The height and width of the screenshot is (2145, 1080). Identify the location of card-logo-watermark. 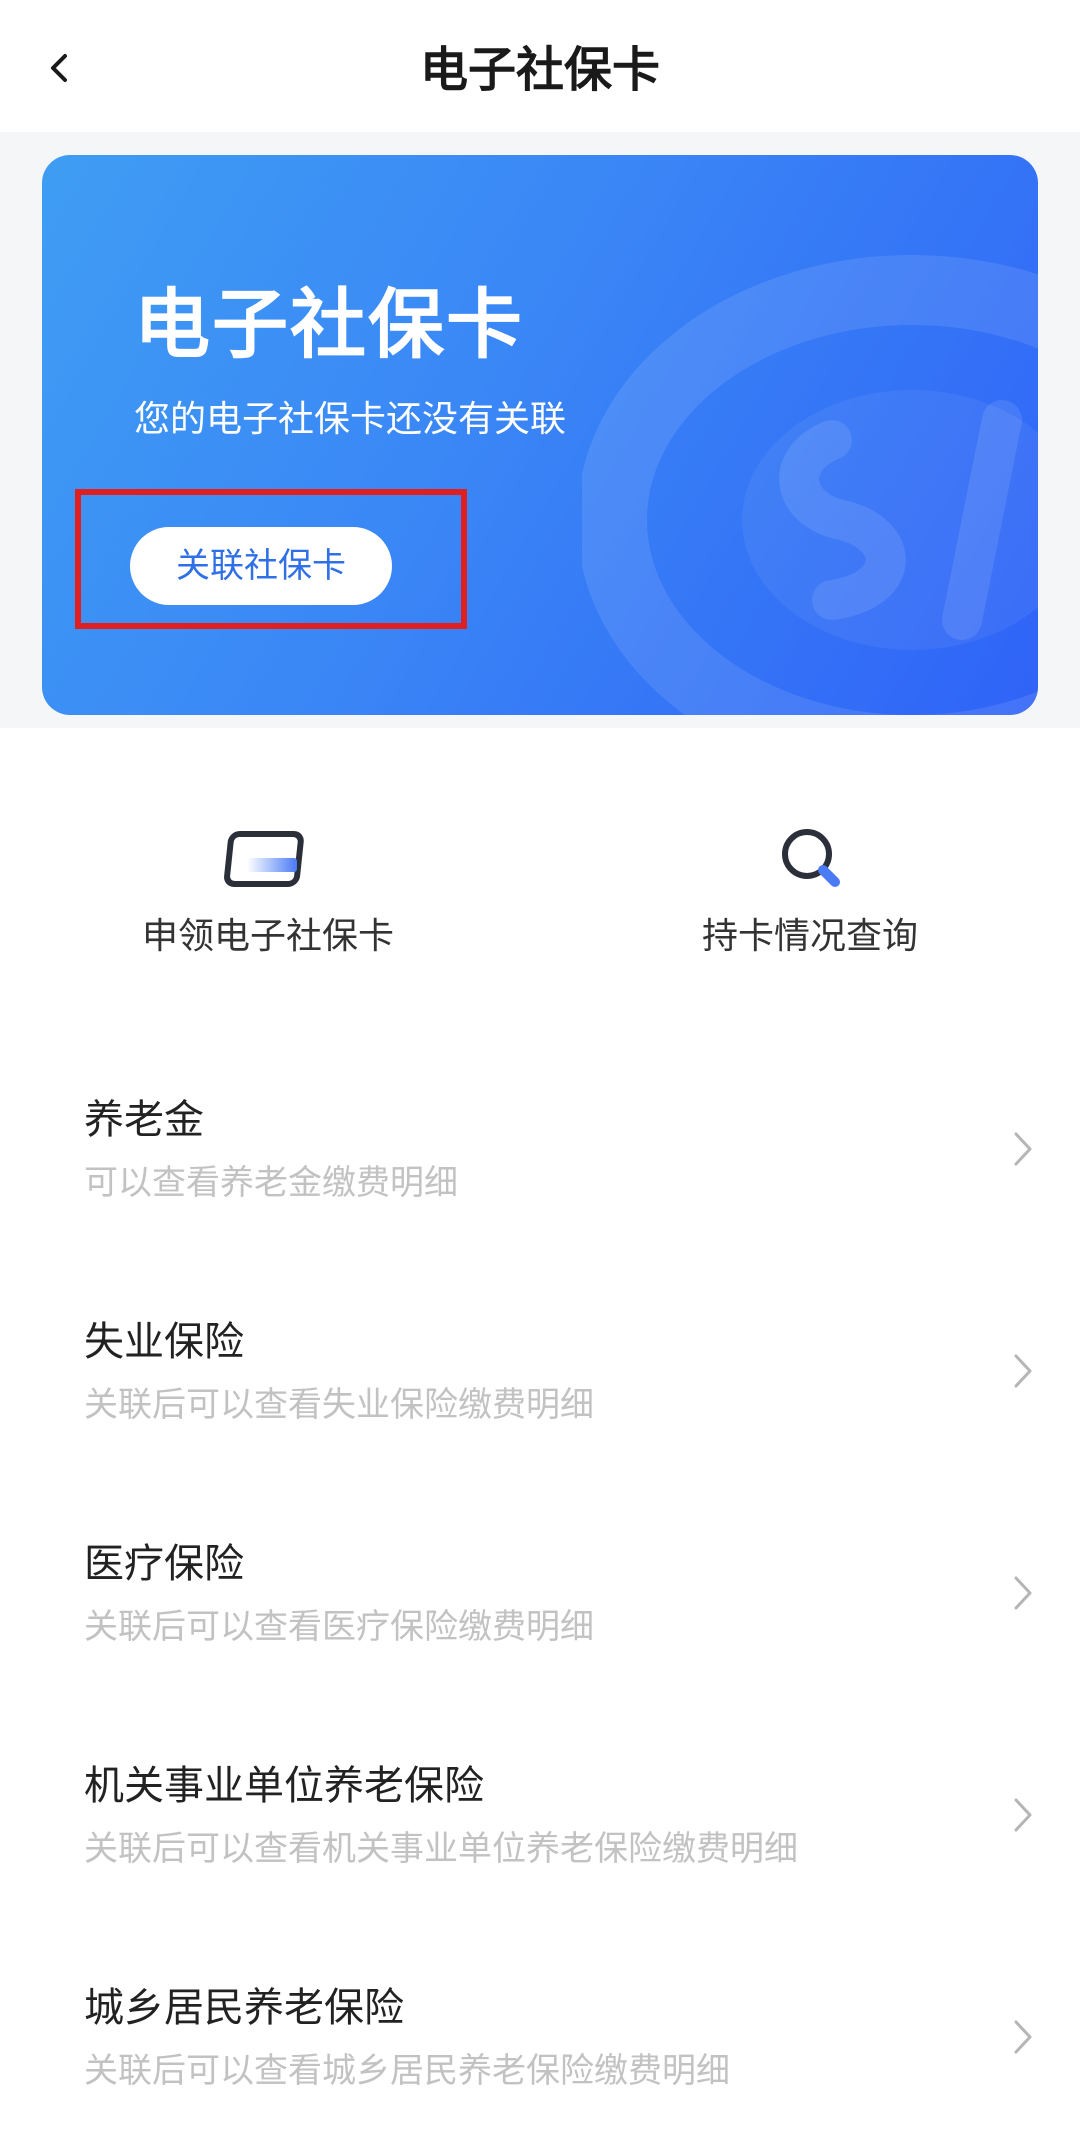
(810, 485).